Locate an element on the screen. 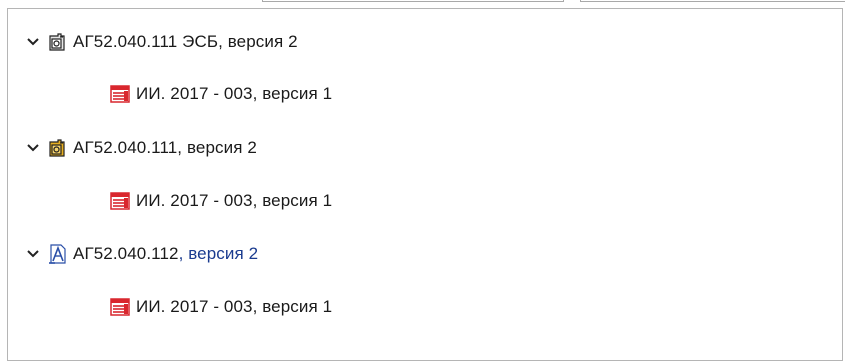 This screenshot has width=845, height=363. tree-node-2-child-1: ИИ. 2017 - 003, версия 1 is located at coordinates (221, 201).